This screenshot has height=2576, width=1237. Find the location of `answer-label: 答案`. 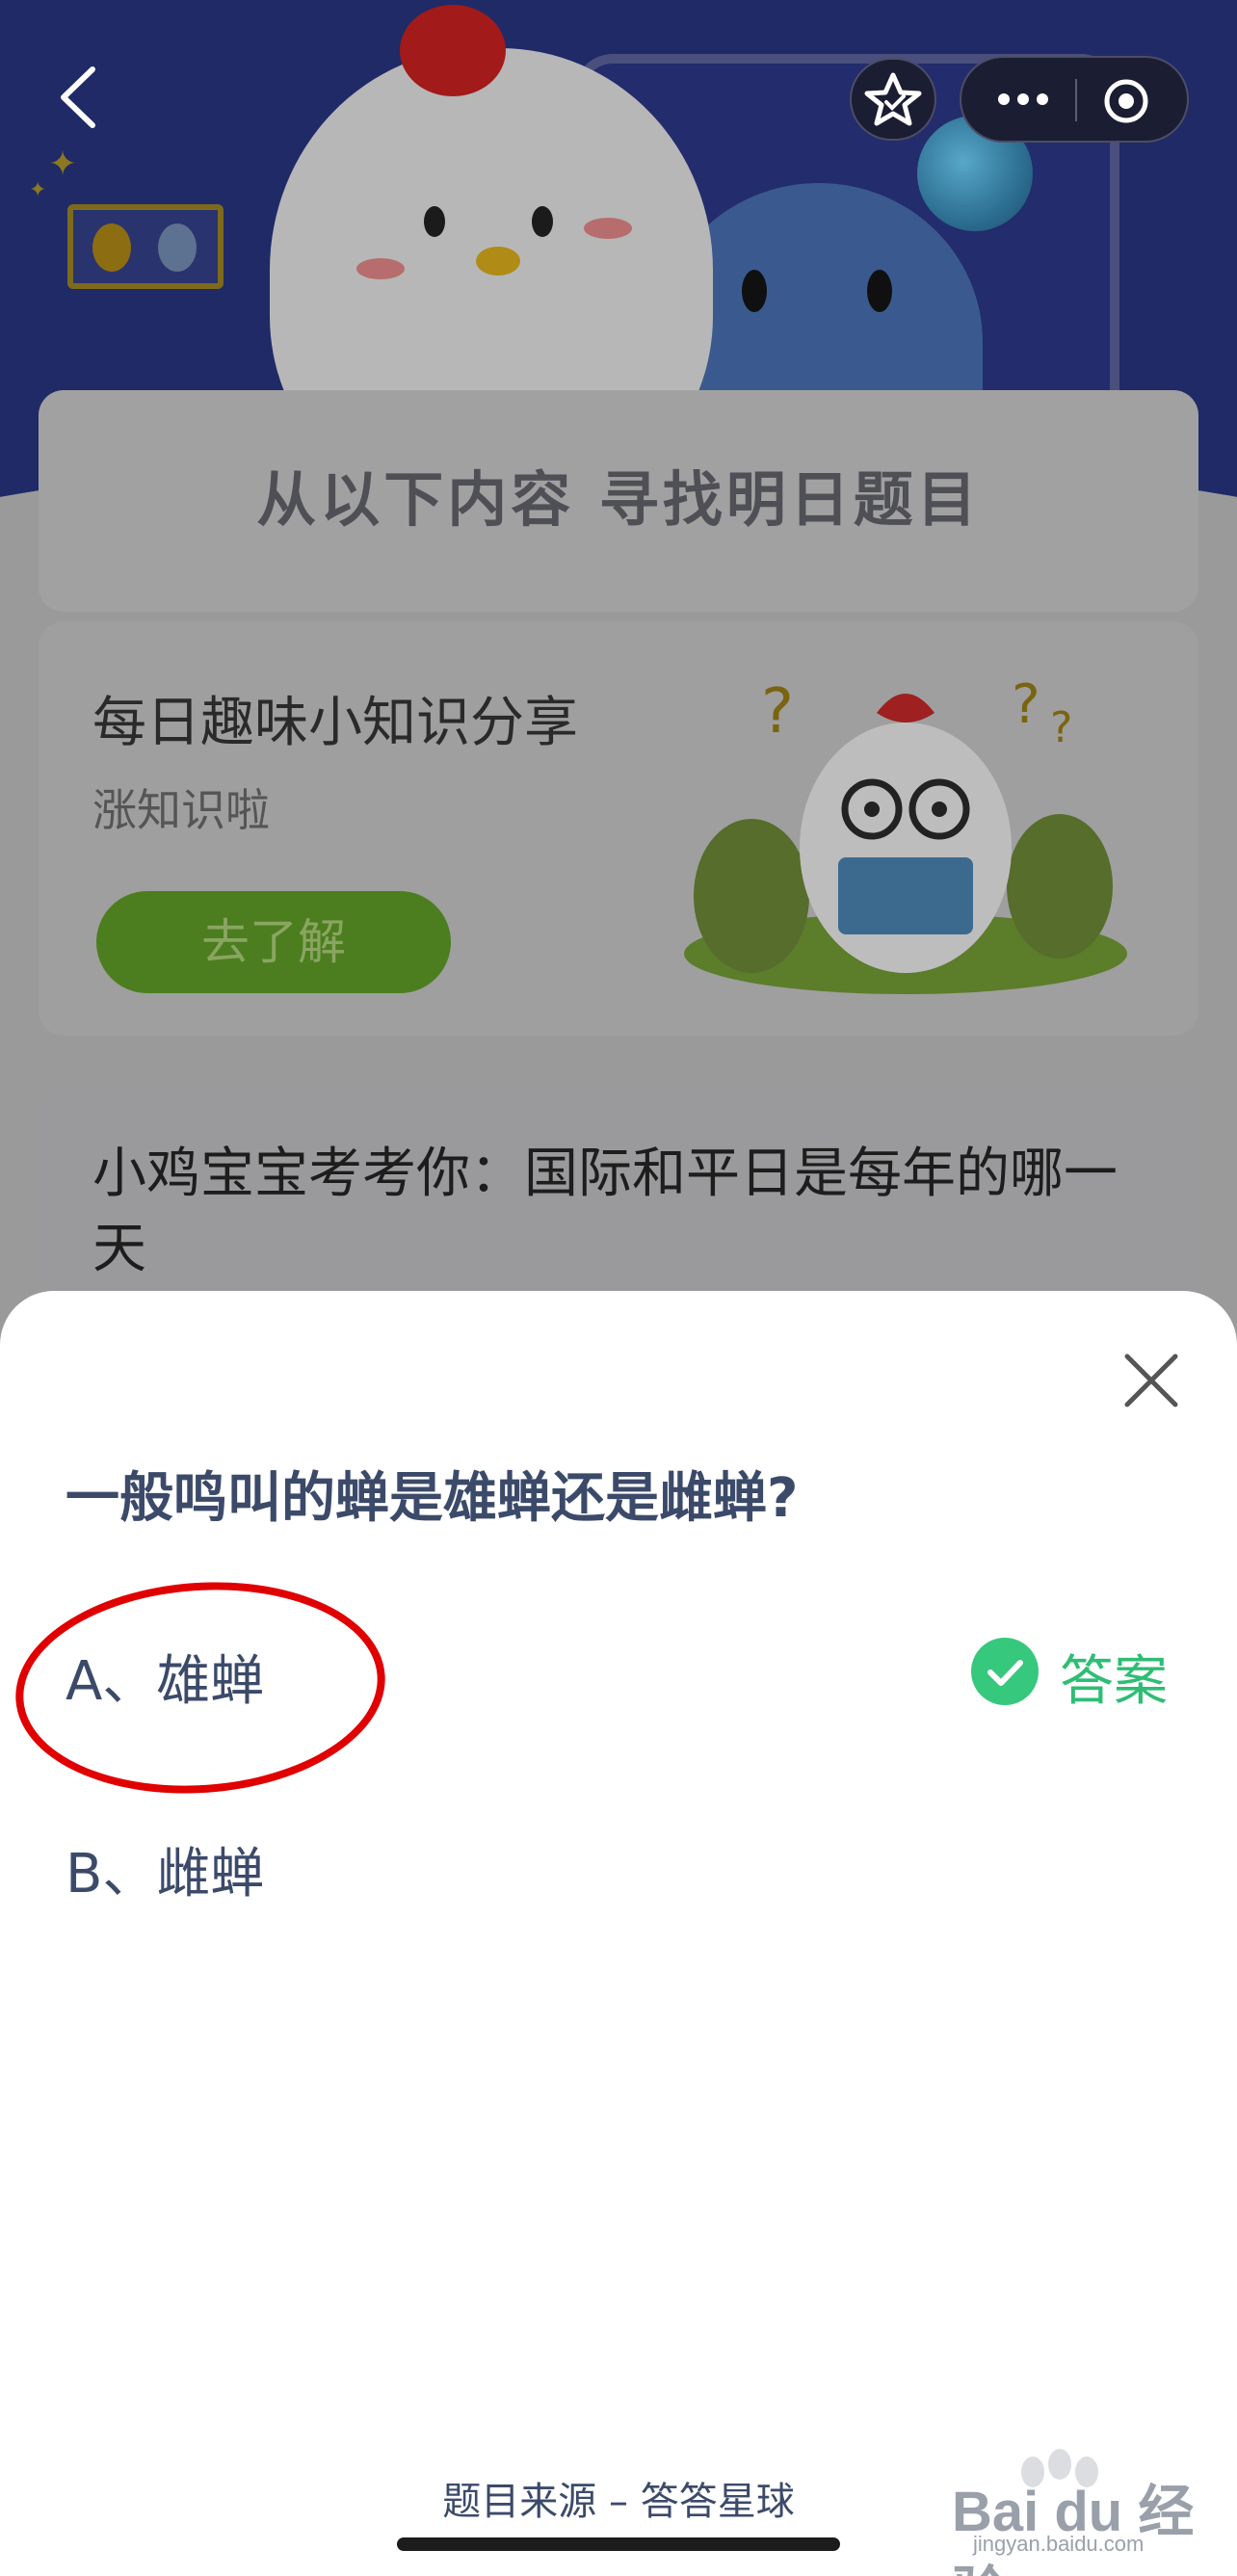

answer-label: 答案 is located at coordinates (1114, 1681).